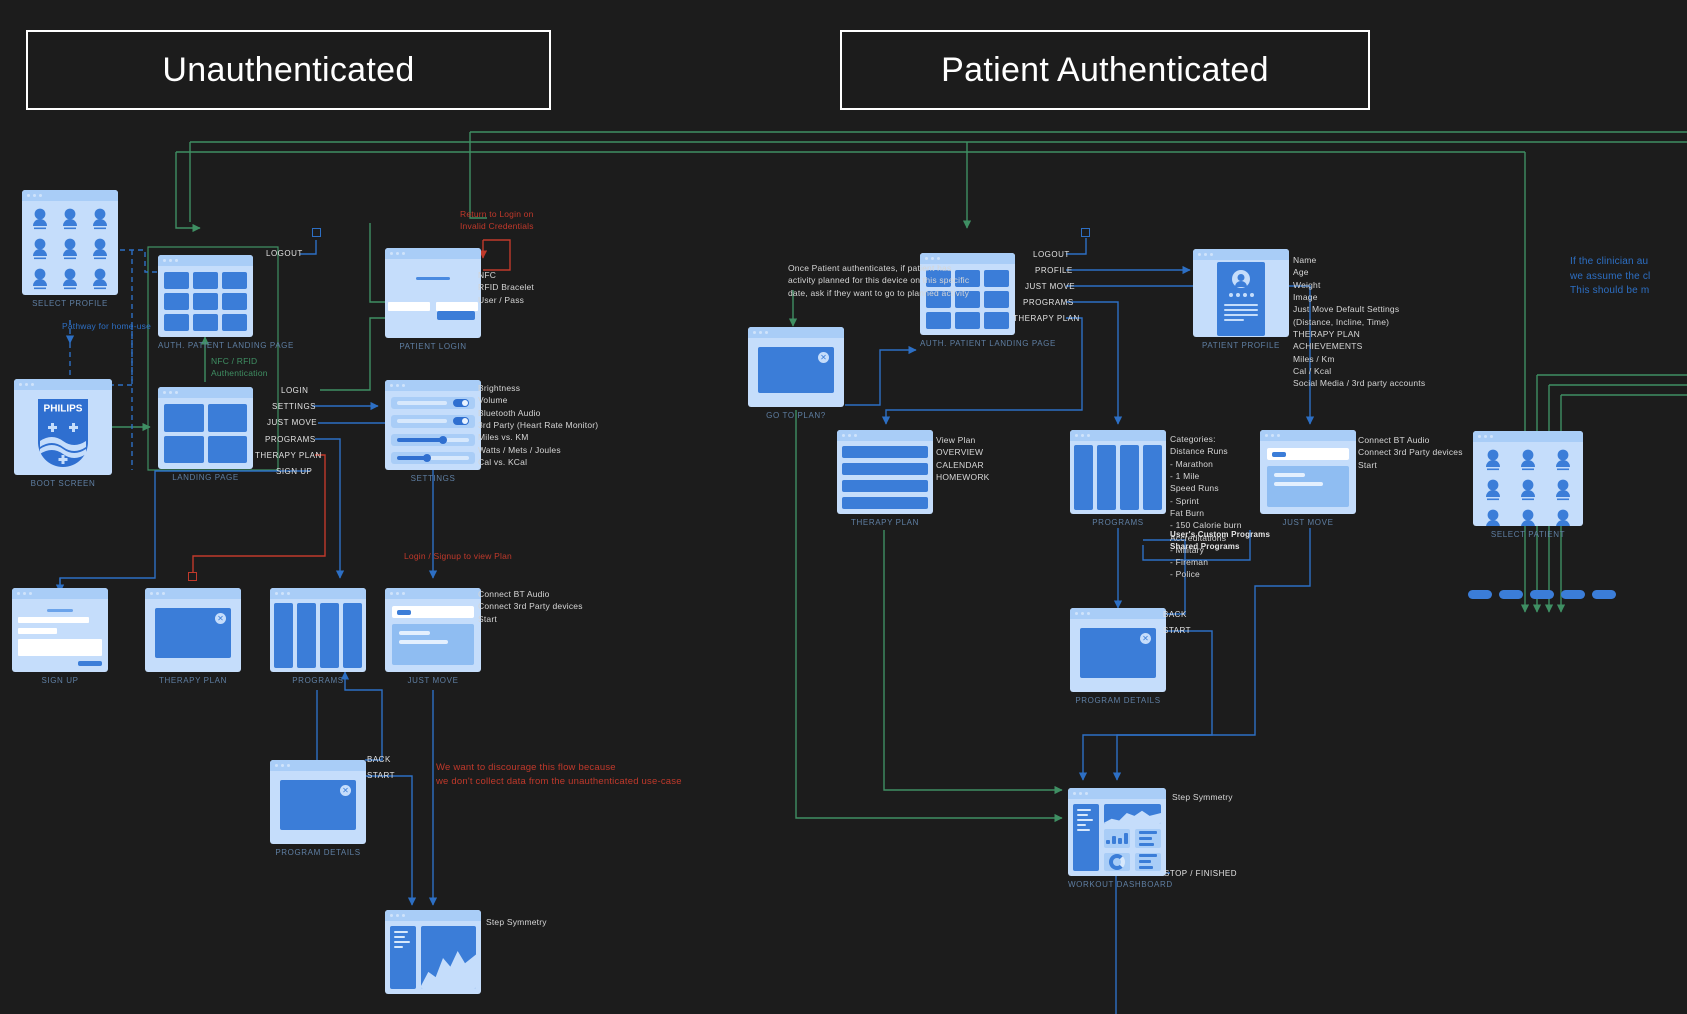 The height and width of the screenshot is (1014, 1687). I want to click on pill-indicator-row, so click(1542, 594).